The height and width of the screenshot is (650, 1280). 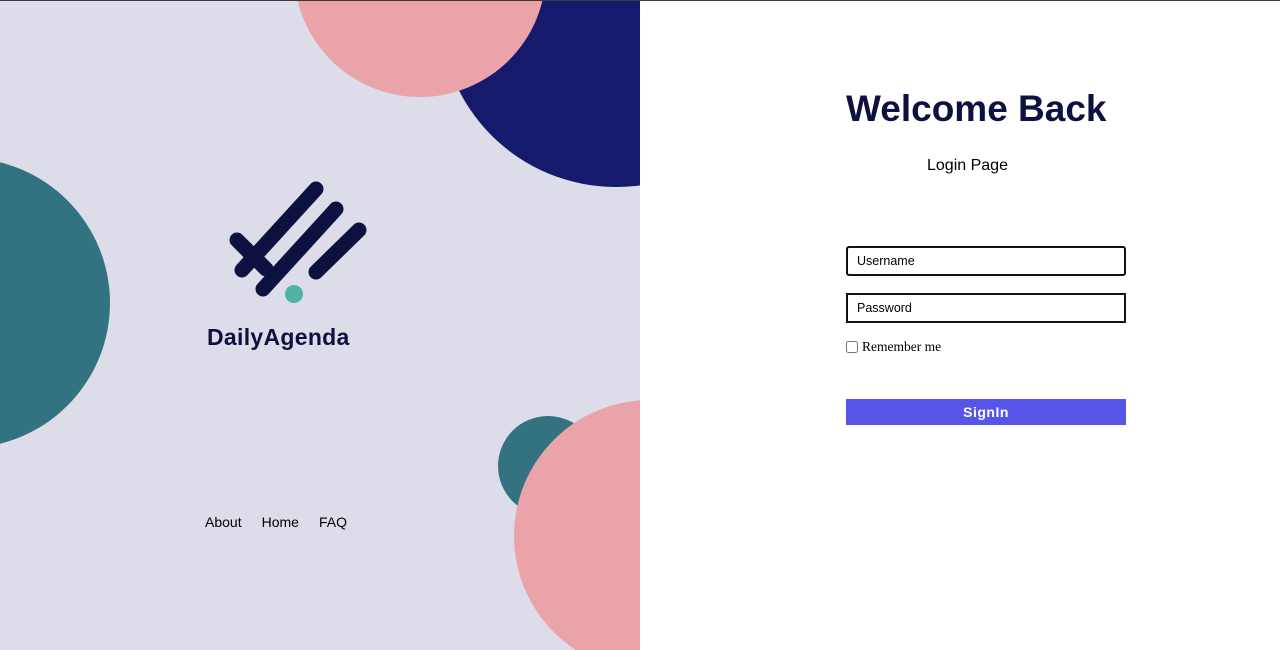 What do you see at coordinates (298, 242) in the screenshot?
I see `dailyagenda-logo-icon` at bounding box center [298, 242].